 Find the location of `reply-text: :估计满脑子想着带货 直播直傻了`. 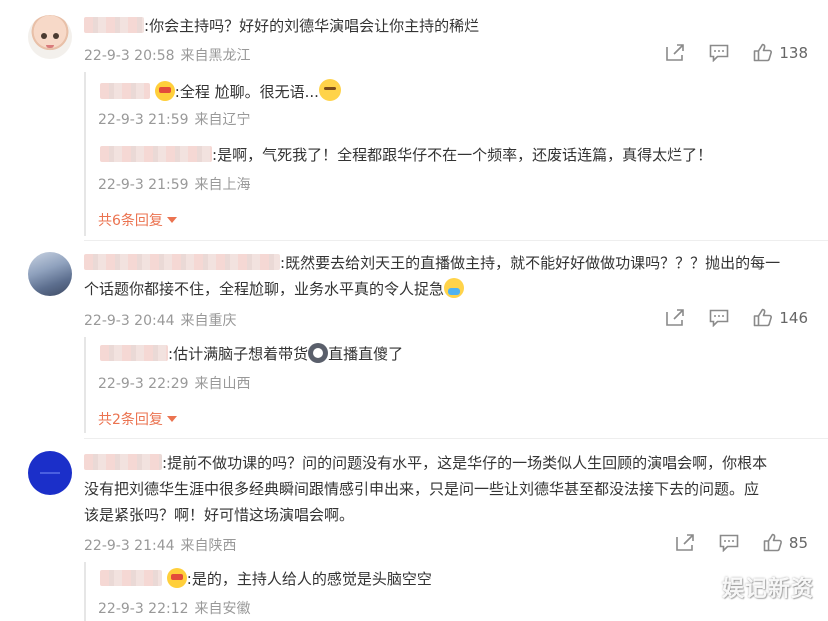

reply-text: :估计满脑子想着带货 直播直傻了 is located at coordinates (251, 354).